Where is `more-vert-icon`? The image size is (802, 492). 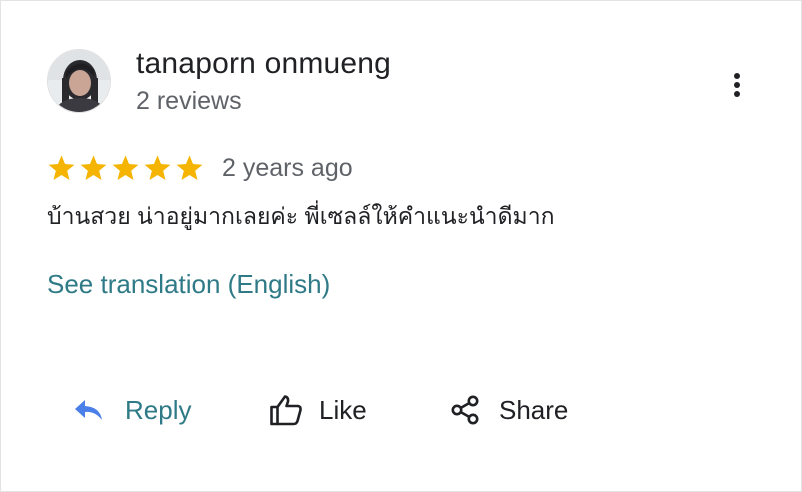
more-vert-icon is located at coordinates (737, 85).